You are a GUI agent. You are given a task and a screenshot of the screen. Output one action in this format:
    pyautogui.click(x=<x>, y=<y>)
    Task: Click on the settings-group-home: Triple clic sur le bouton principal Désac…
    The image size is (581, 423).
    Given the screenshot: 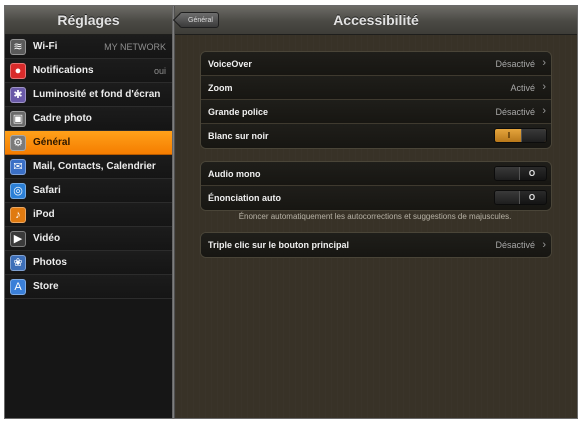 What is the action you would take?
    pyautogui.click(x=376, y=245)
    